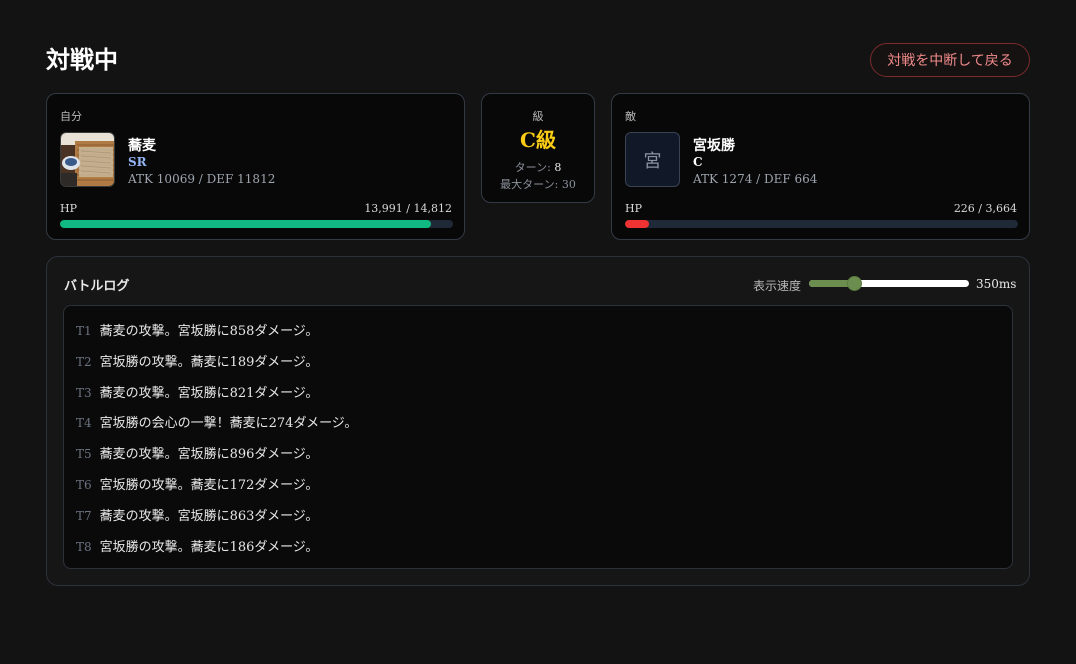 The width and height of the screenshot is (1076, 664). Describe the element at coordinates (821, 224) in the screenshot. I see `enemy-hp-bar` at that location.